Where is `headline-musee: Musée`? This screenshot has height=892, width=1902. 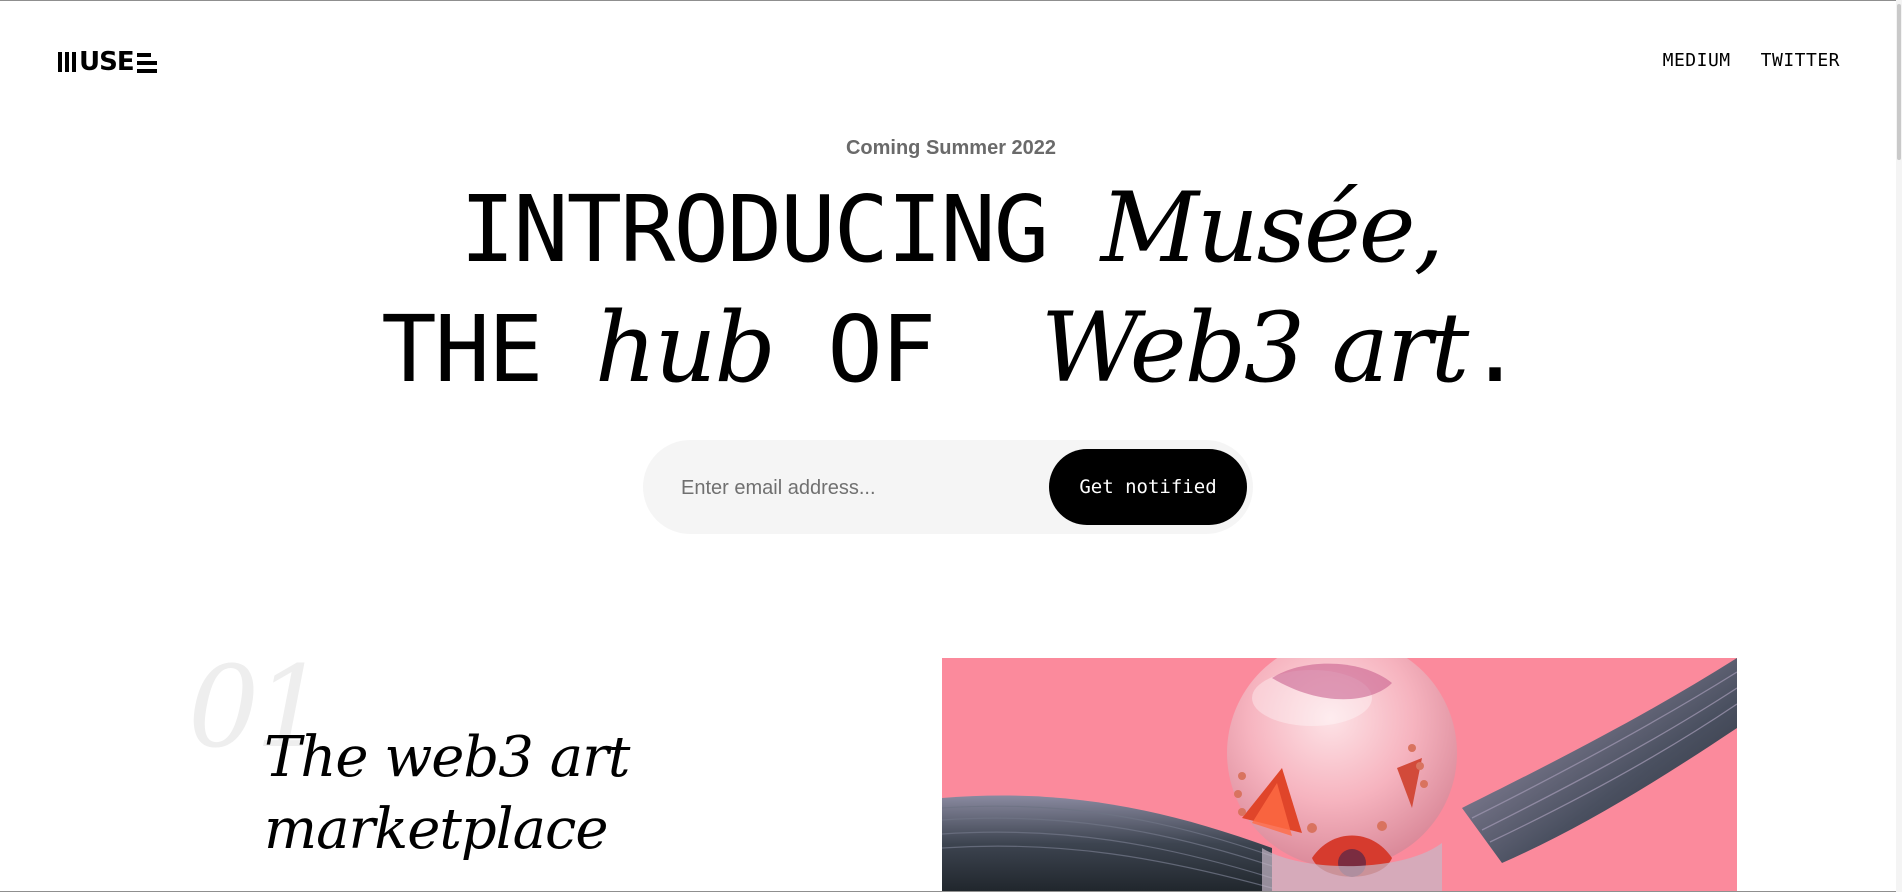
headline-musee: Musée is located at coordinates (1258, 228).